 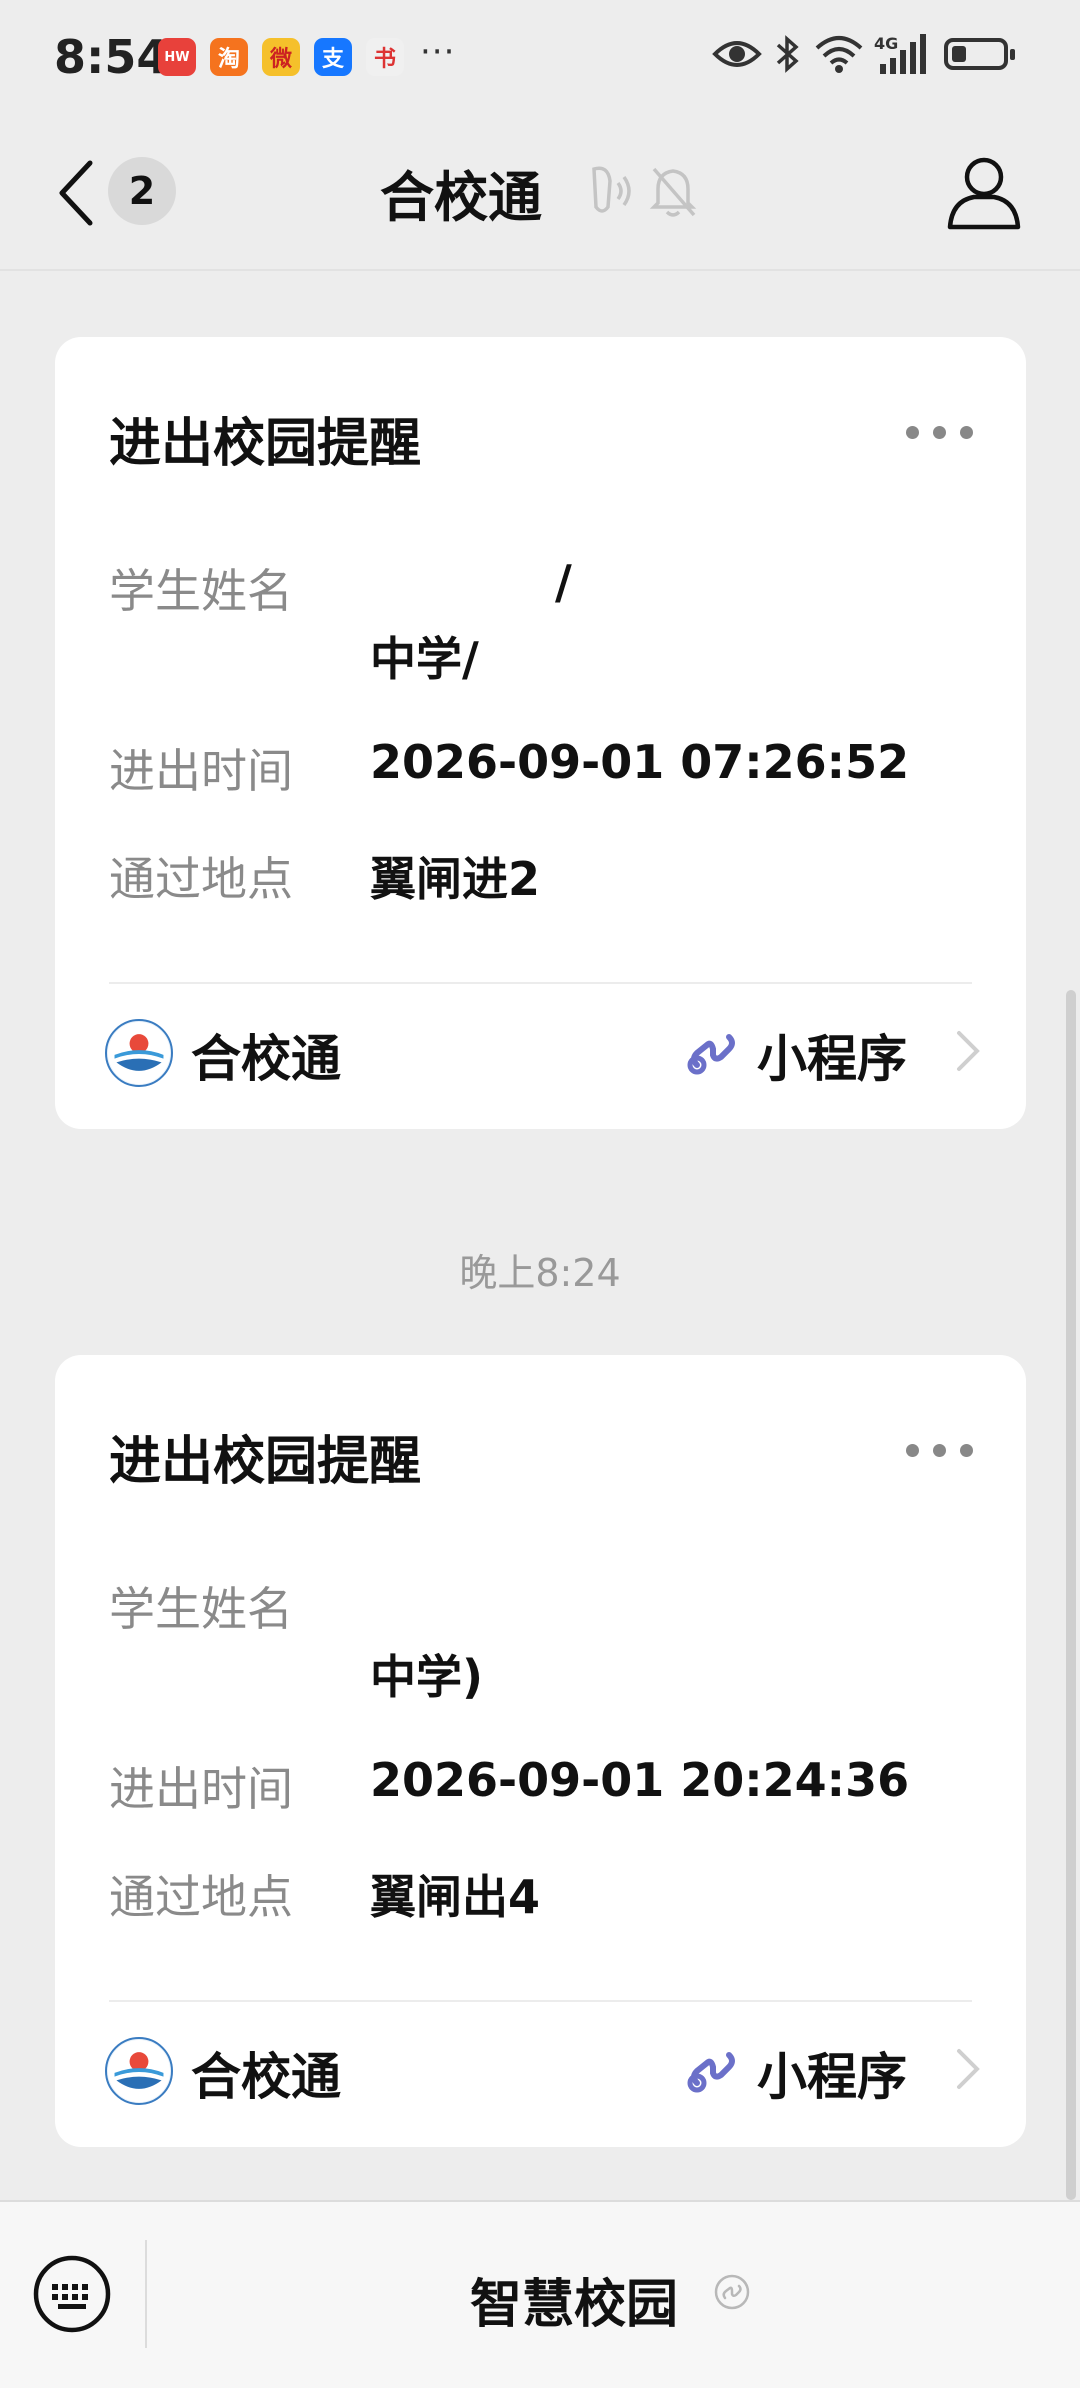 What do you see at coordinates (979, 54) in the screenshot?
I see `battery-icon` at bounding box center [979, 54].